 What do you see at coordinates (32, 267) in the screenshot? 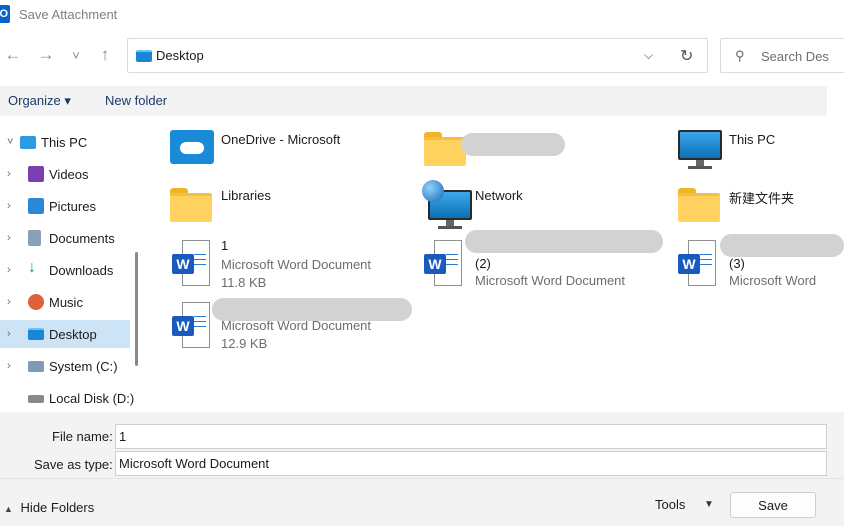
I see `downloads-icon: ↓` at bounding box center [32, 267].